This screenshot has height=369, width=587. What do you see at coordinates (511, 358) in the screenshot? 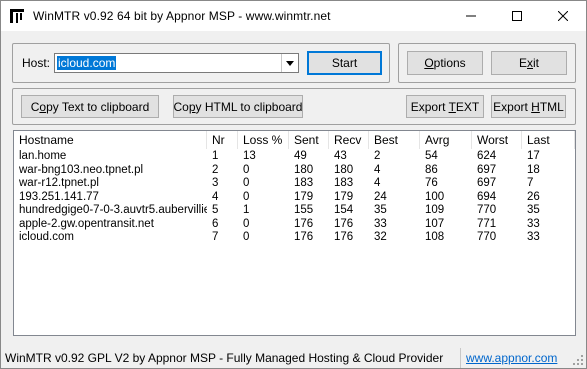
I see `appnor-link: www.appnor.com` at bounding box center [511, 358].